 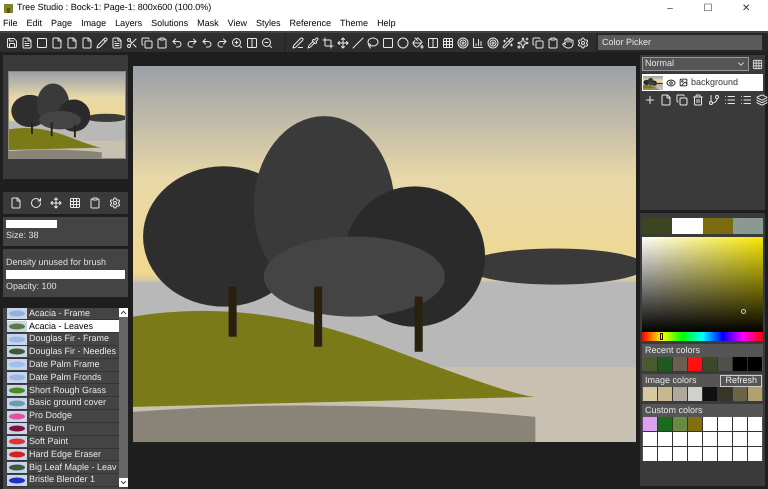 I want to click on hand-icon, so click(x=568, y=42).